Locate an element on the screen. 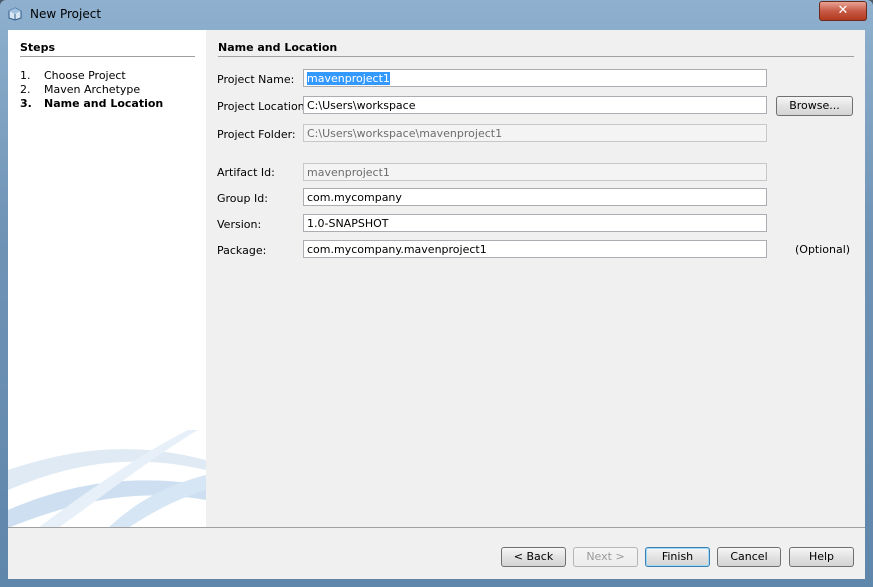 The height and width of the screenshot is (587, 873). step-number: 3. is located at coordinates (26, 103).